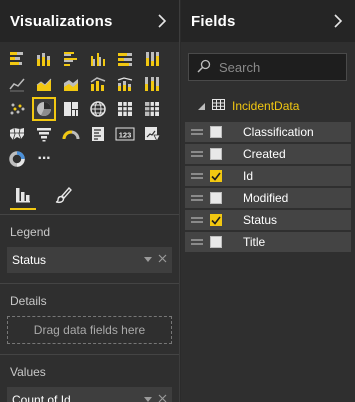 This screenshot has height=402, width=355. I want to click on map-icon, so click(98, 109).